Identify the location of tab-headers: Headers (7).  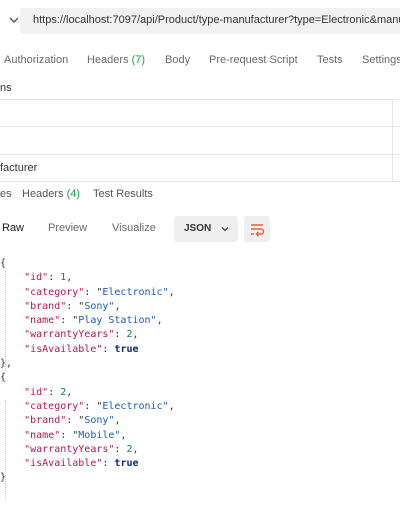
(116, 60).